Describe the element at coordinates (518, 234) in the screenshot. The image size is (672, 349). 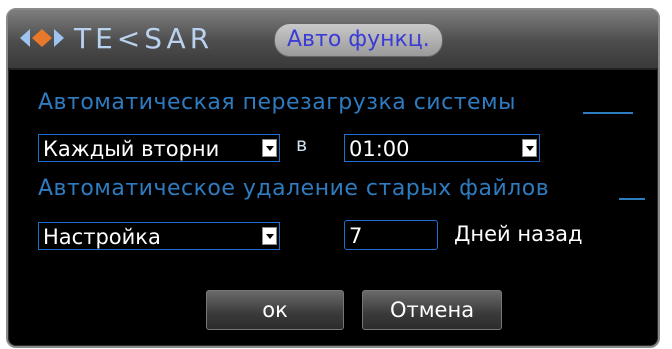
I see `days-suffix-label: Дней назад` at that location.